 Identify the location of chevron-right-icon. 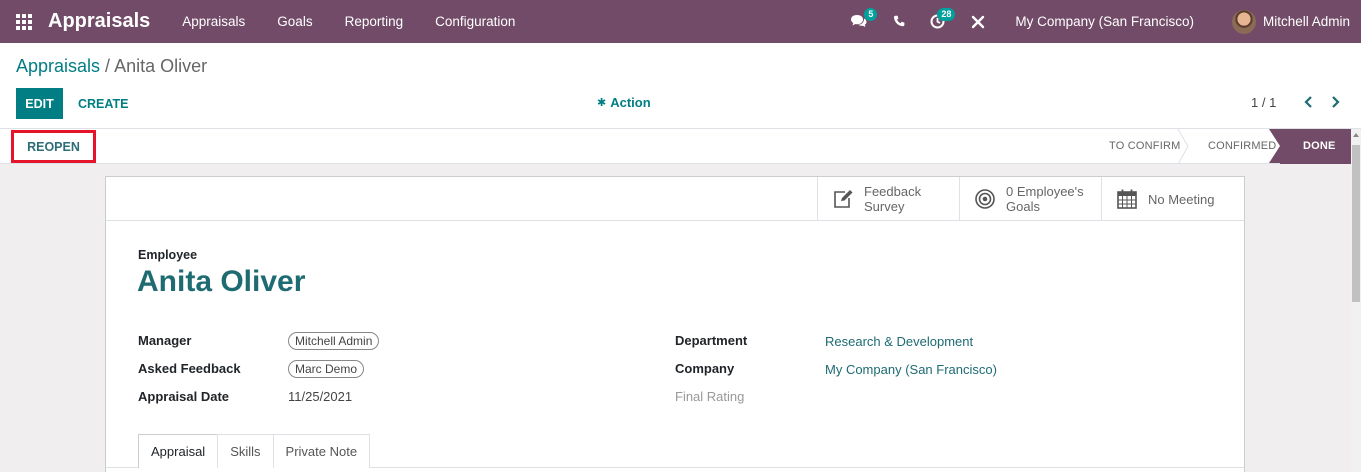
(1335, 102).